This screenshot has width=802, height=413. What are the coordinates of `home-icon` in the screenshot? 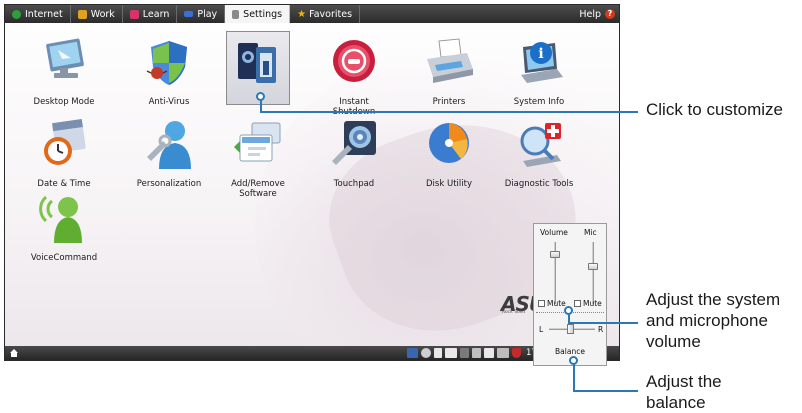 It's located at (14, 353).